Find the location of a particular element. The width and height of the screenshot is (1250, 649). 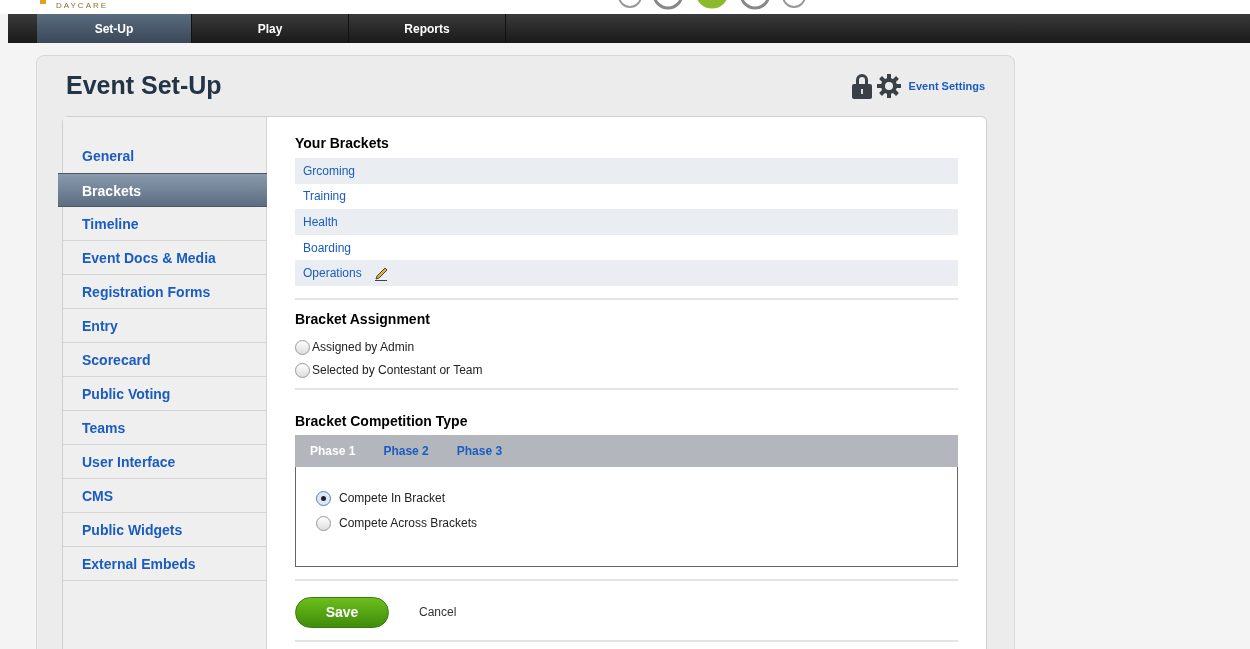

sidebar-item: Public Voting is located at coordinates (164, 394).